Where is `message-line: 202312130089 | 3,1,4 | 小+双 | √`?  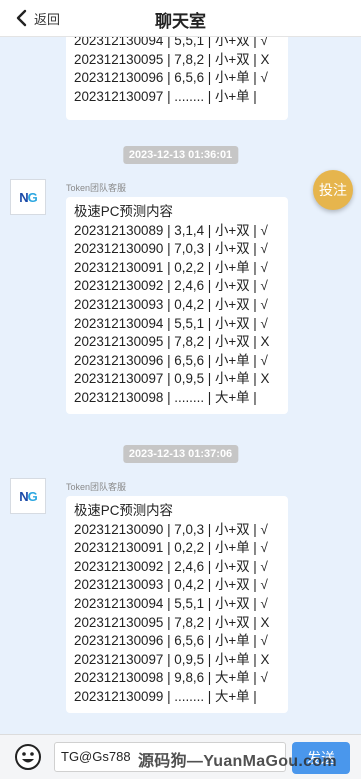
message-line: 202312130089 | 3,1,4 | 小+双 | √ is located at coordinates (171, 230).